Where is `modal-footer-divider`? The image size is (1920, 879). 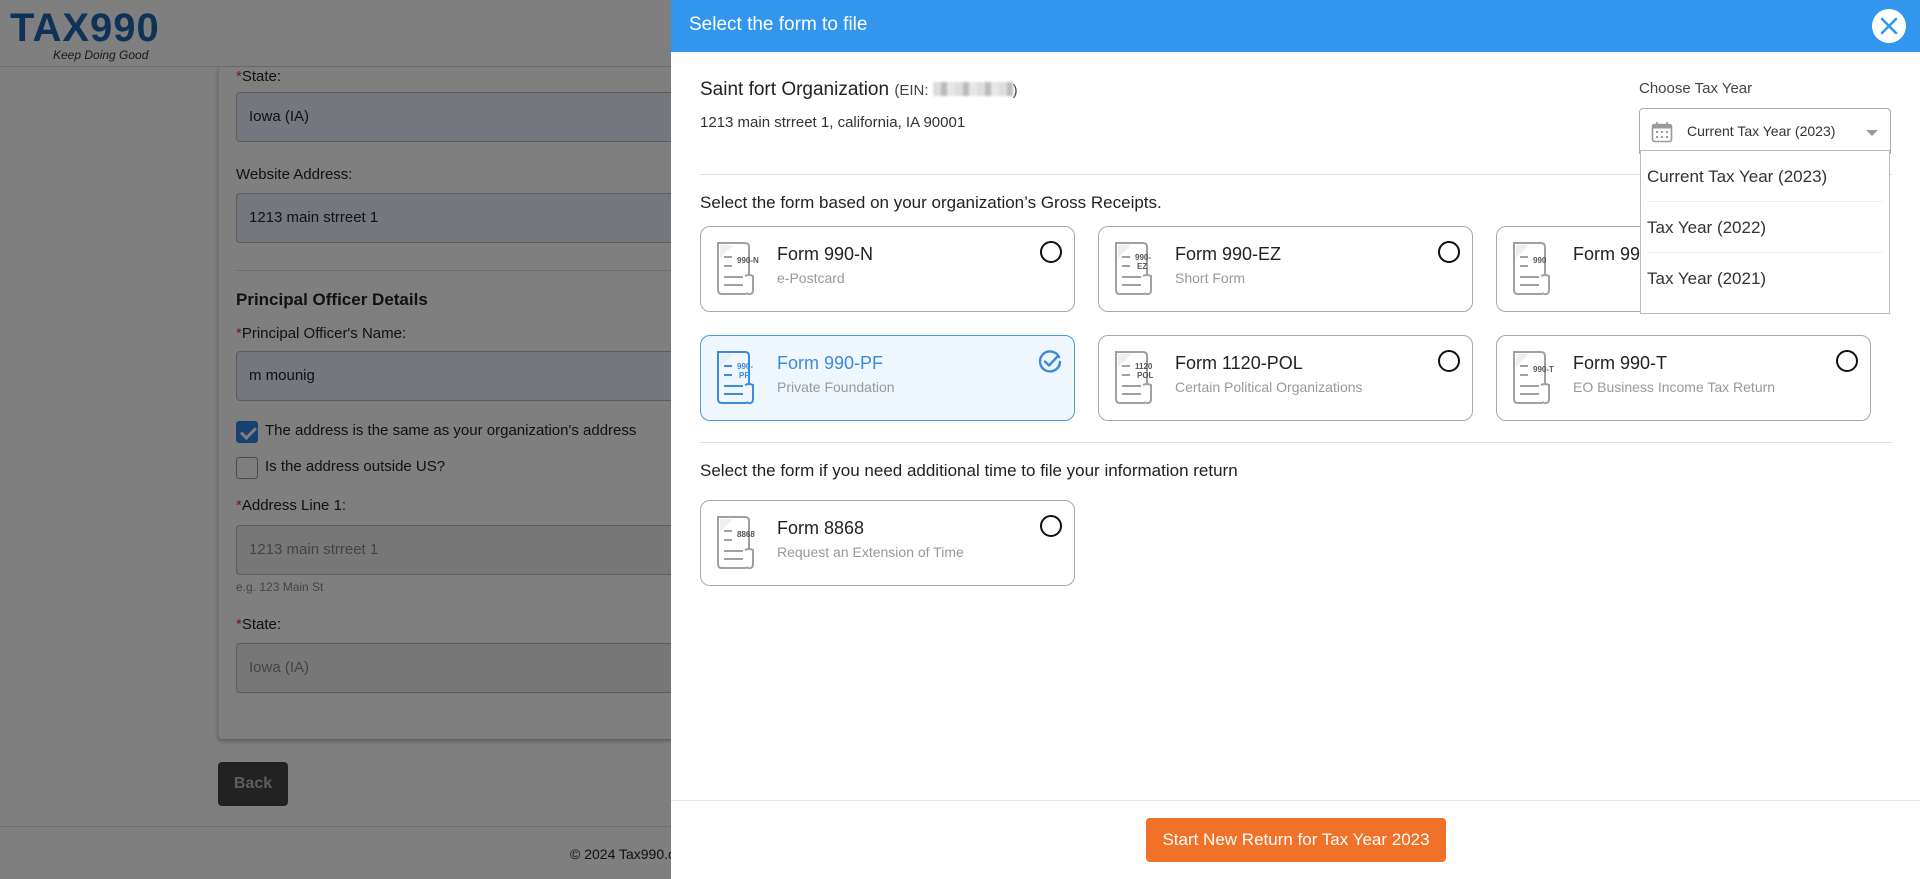 modal-footer-divider is located at coordinates (1295, 800).